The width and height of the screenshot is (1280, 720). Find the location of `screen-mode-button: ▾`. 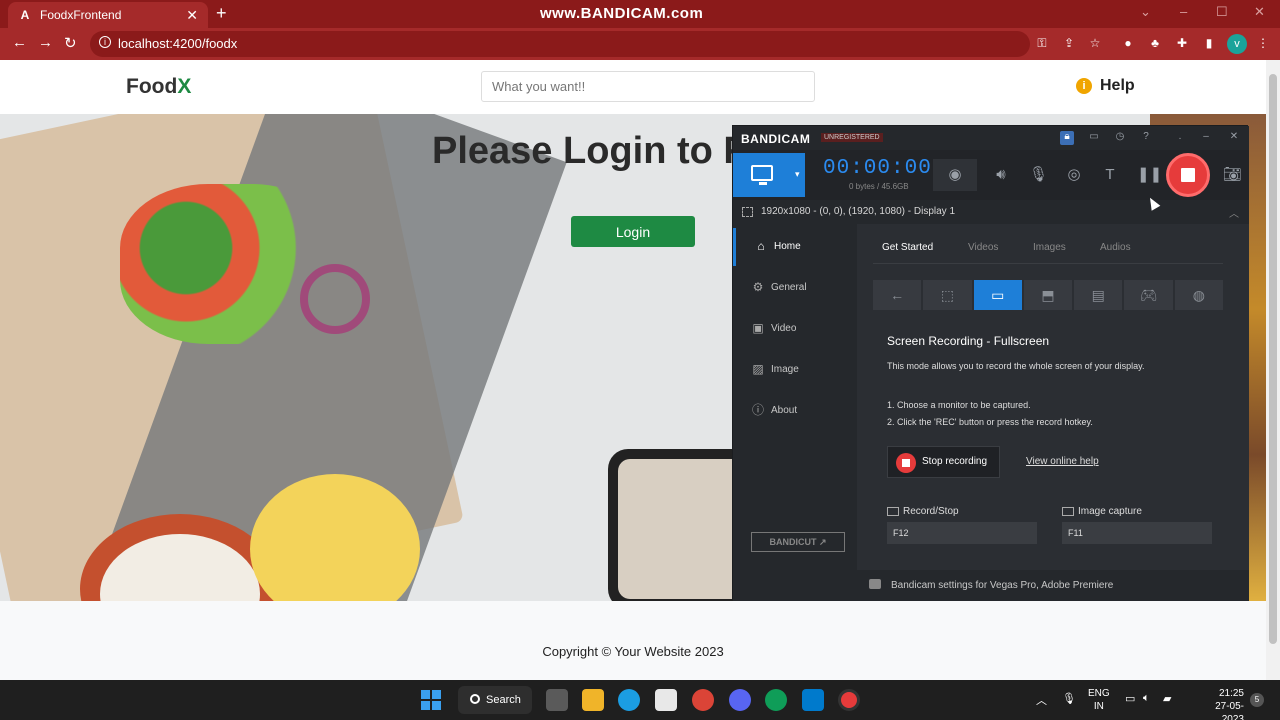

screen-mode-button: ▾ is located at coordinates (769, 175).